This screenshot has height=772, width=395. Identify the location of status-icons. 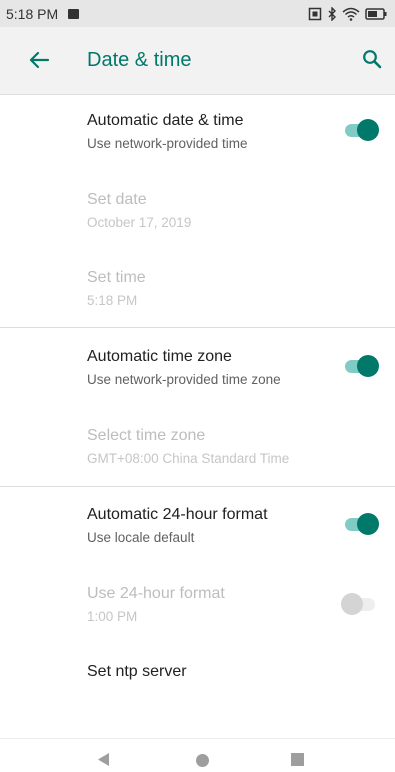
(347, 13).